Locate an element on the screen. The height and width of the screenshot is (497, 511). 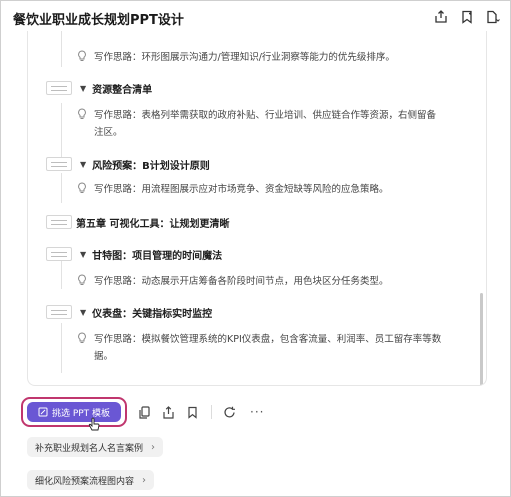
copy-icon is located at coordinates (144, 412).